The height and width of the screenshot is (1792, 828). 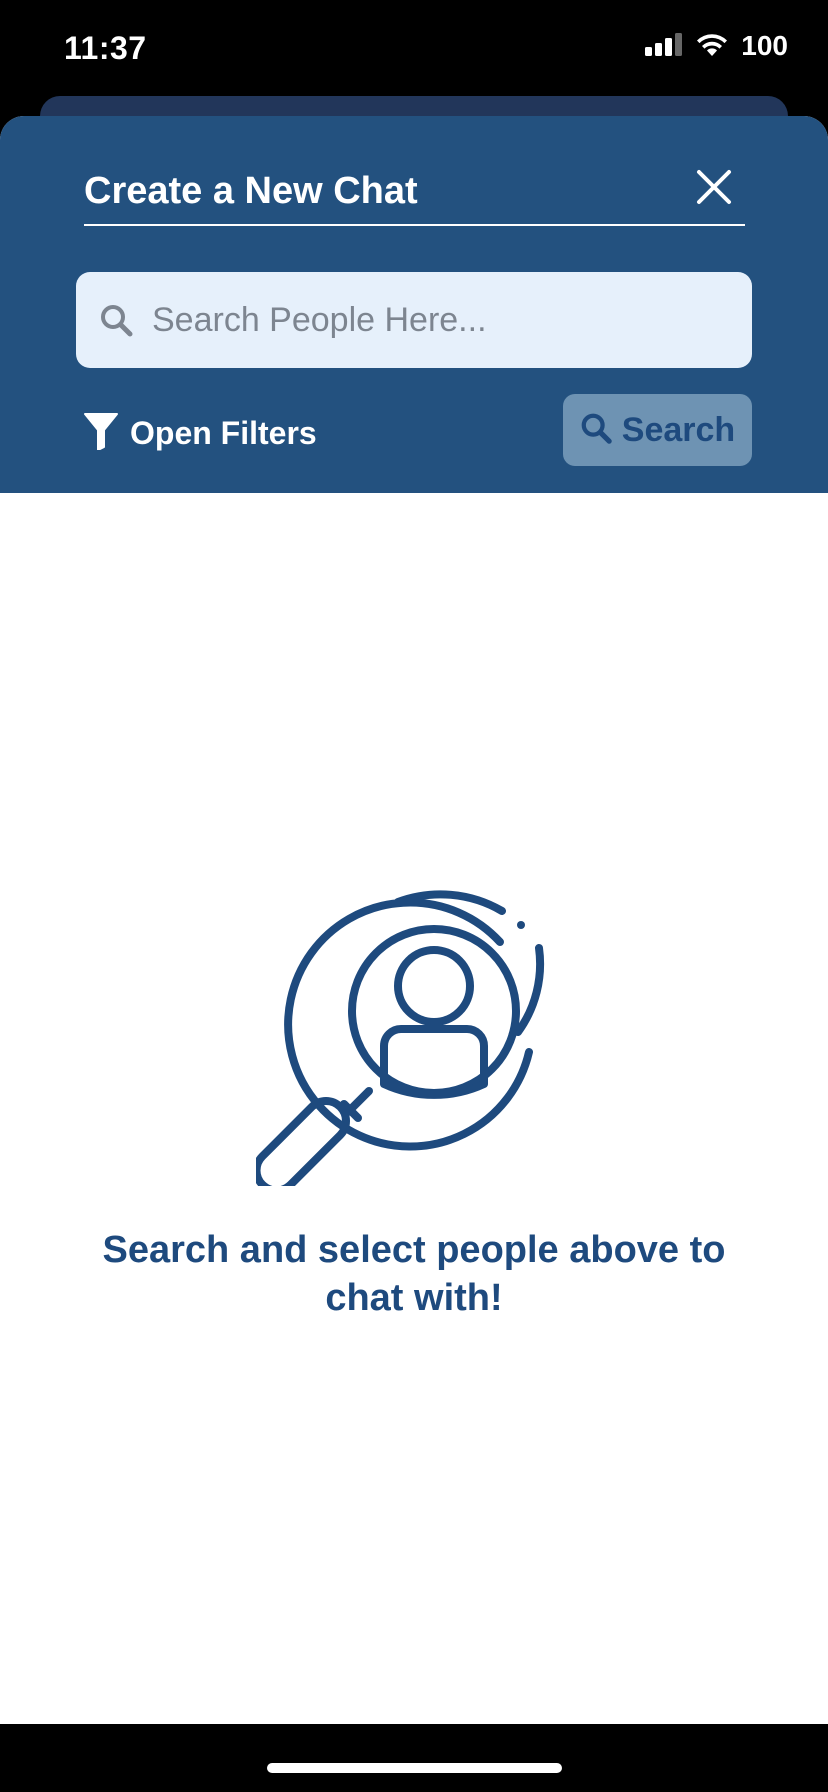 What do you see at coordinates (400, 1038) in the screenshot?
I see `person-search-icon` at bounding box center [400, 1038].